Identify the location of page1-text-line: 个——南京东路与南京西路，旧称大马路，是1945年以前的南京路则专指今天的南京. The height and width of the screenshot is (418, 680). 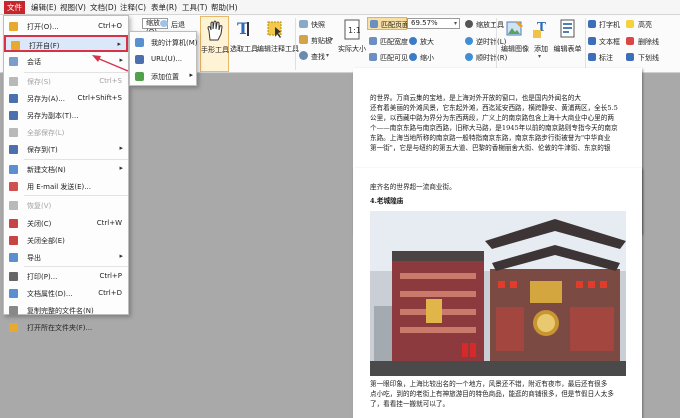
(494, 128).